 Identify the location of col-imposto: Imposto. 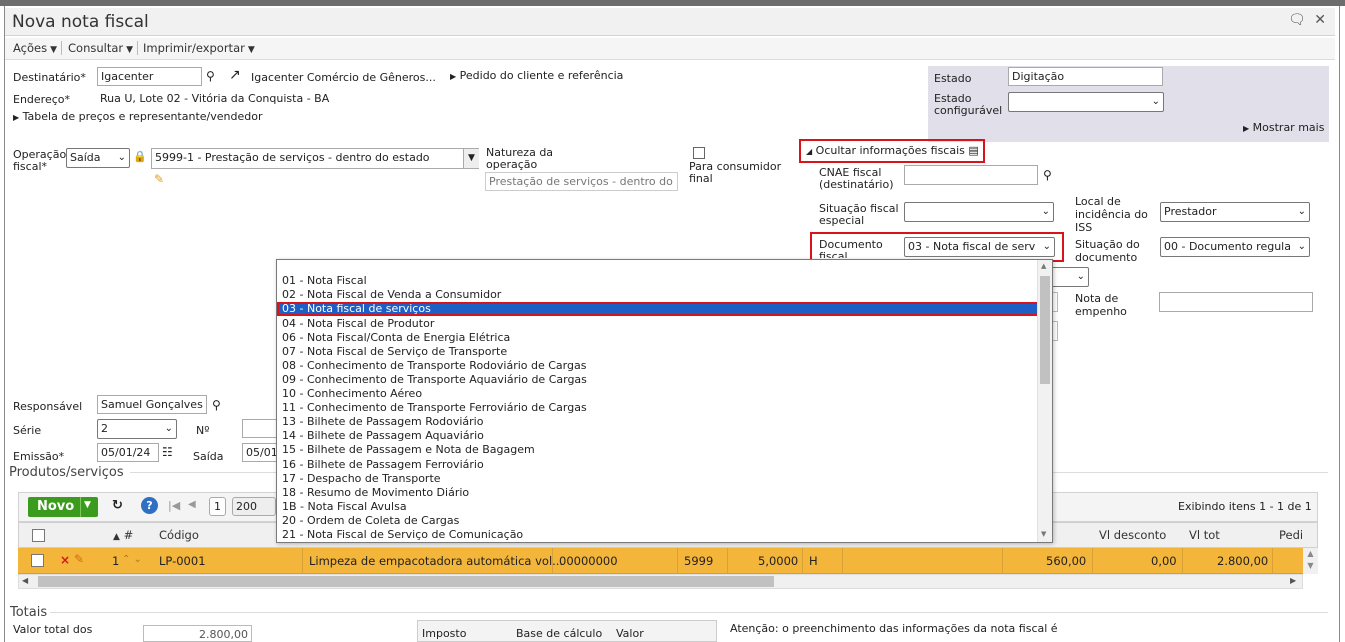
(444, 633).